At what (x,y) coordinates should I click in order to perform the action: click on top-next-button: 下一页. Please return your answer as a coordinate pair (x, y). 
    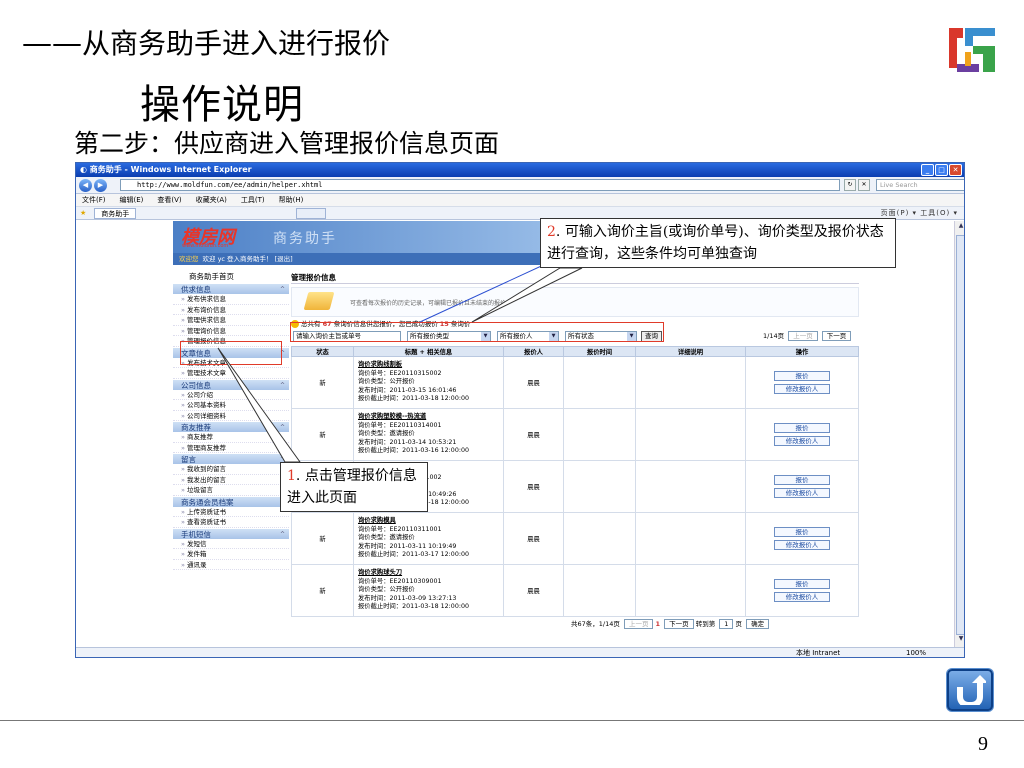
    Looking at the image, I should click on (836, 336).